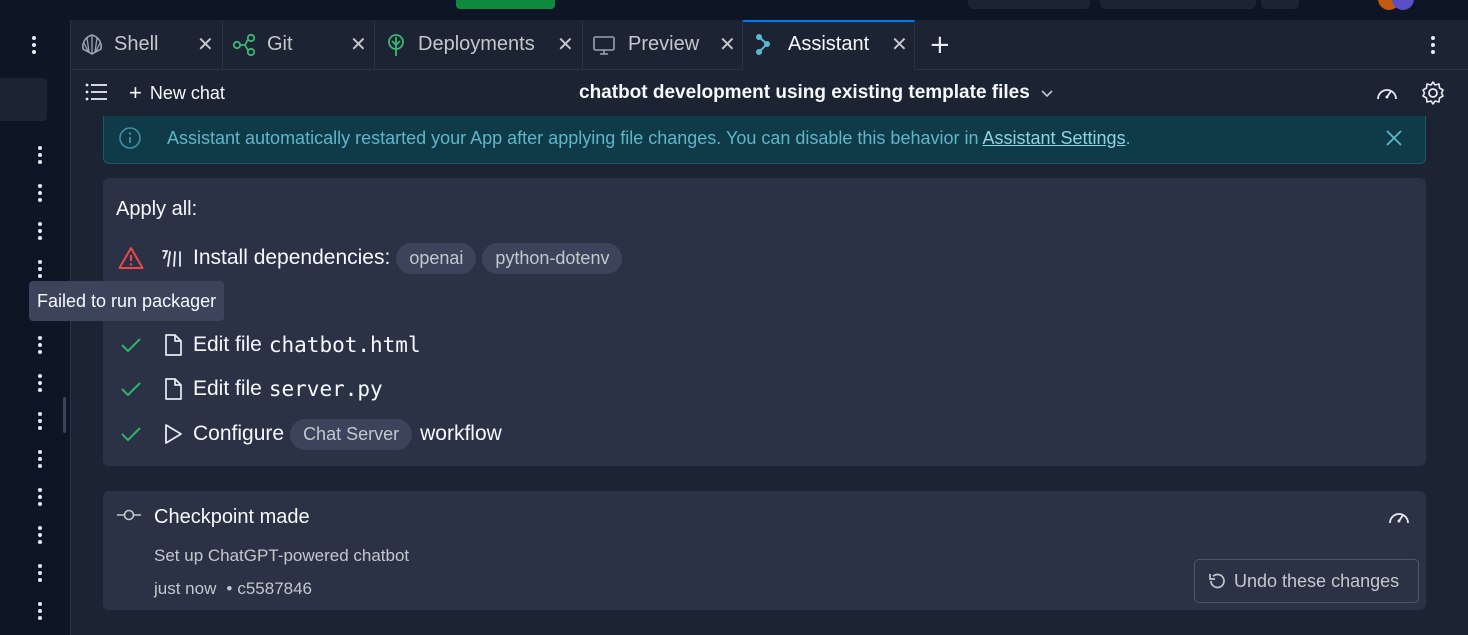 This screenshot has height=635, width=1468. What do you see at coordinates (292, 257) in the screenshot?
I see `install-label: Install dependencies:` at bounding box center [292, 257].